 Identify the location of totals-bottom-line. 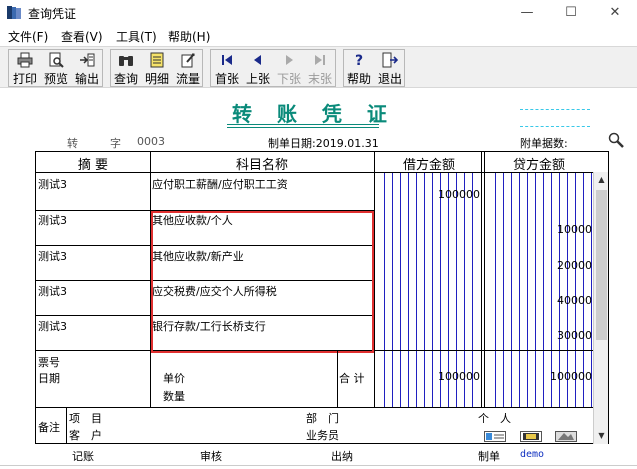
(322, 407).